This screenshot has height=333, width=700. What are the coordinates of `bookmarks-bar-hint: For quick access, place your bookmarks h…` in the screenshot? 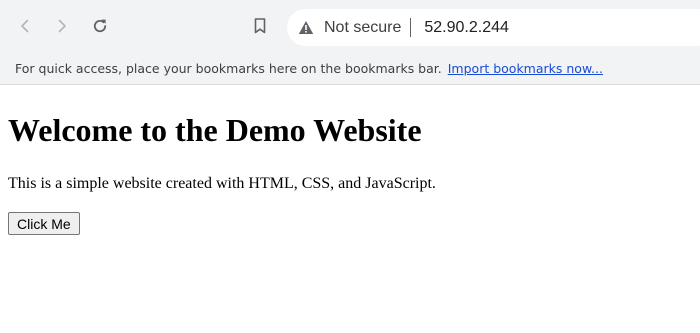 It's located at (228, 68).